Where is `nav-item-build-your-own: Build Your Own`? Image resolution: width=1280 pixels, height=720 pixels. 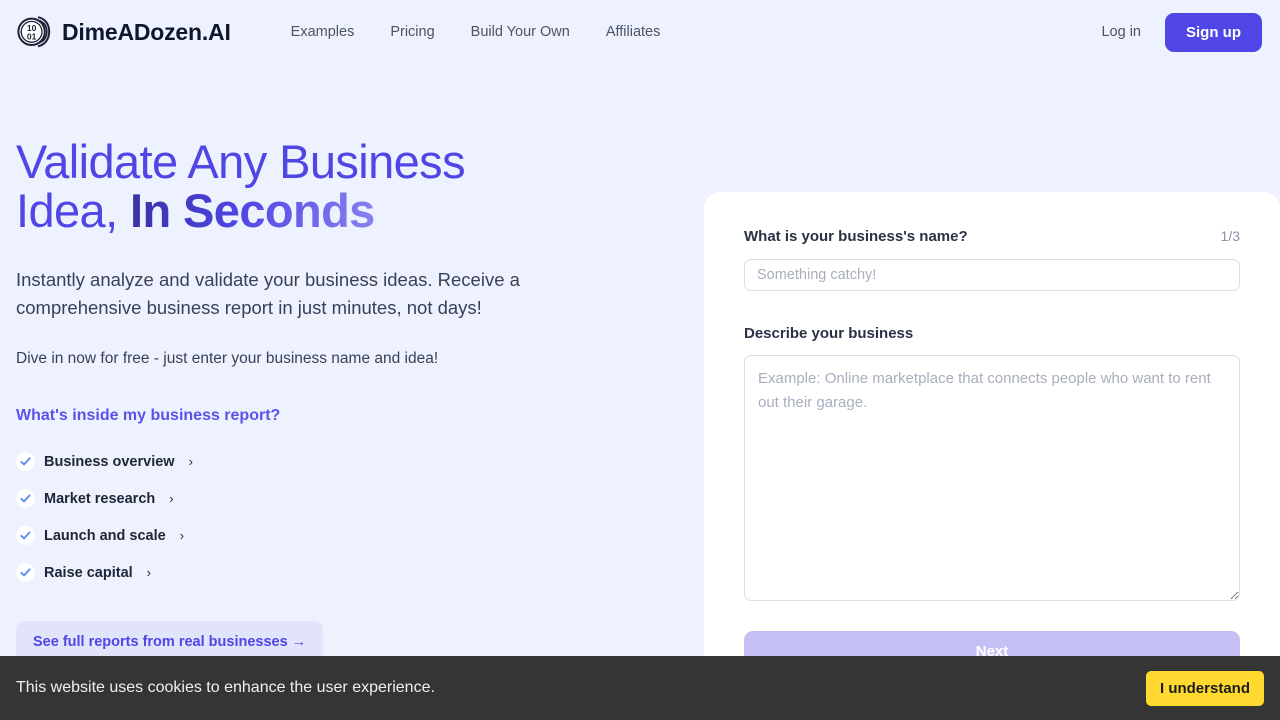 nav-item-build-your-own: Build Your Own is located at coordinates (520, 32).